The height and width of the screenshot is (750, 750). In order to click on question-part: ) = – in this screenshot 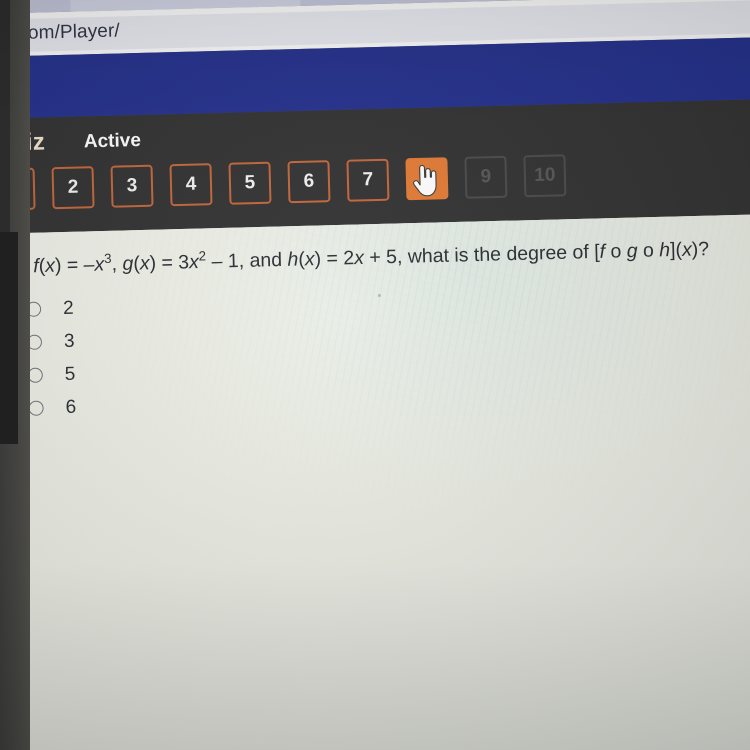, I will do `click(74, 265)`.